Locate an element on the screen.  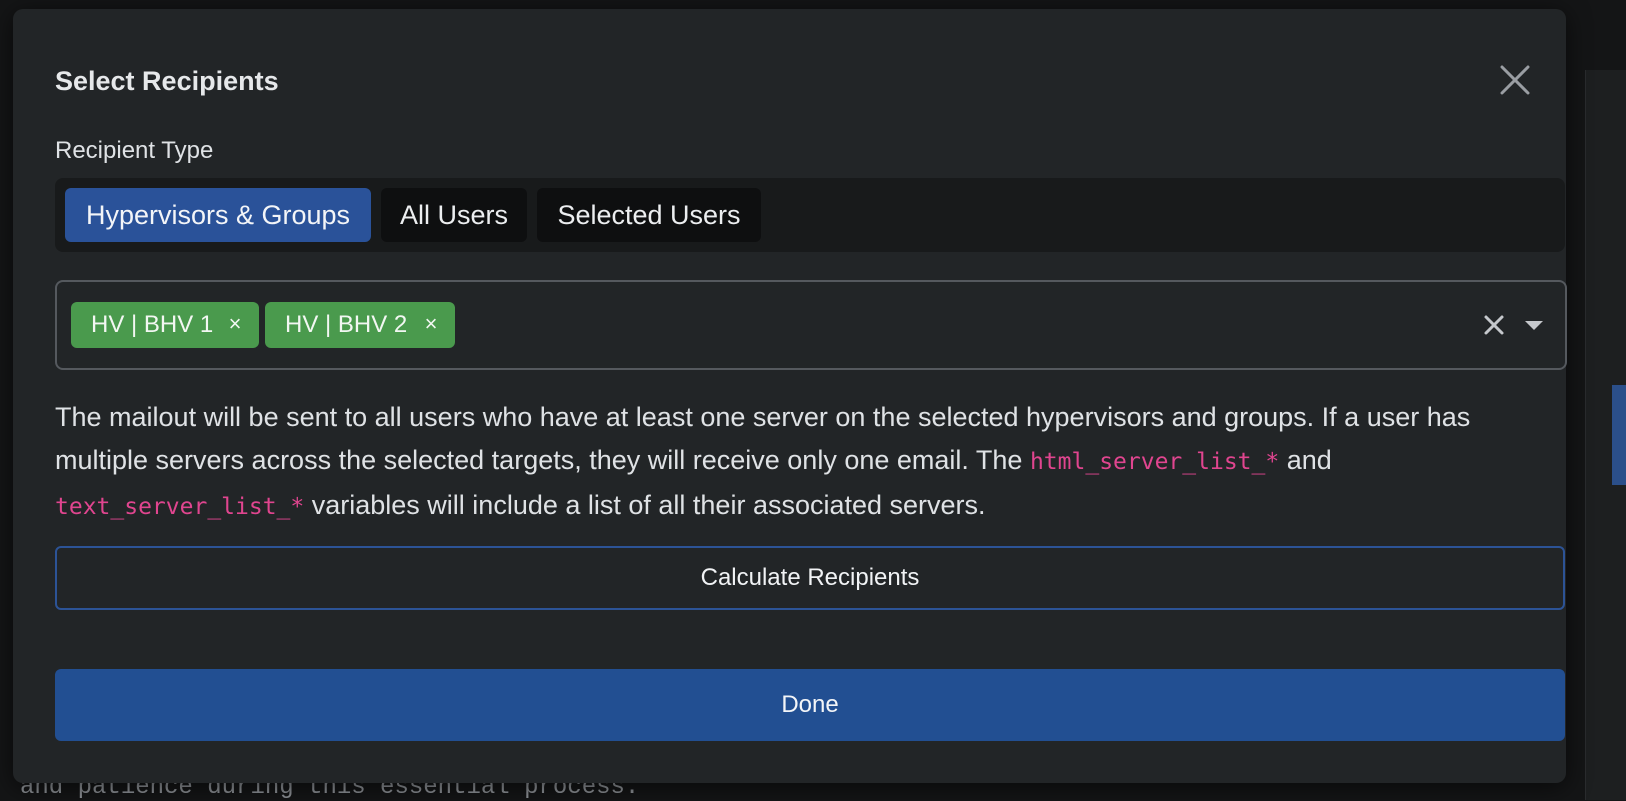
dropdown-toggle is located at coordinates (1534, 325).